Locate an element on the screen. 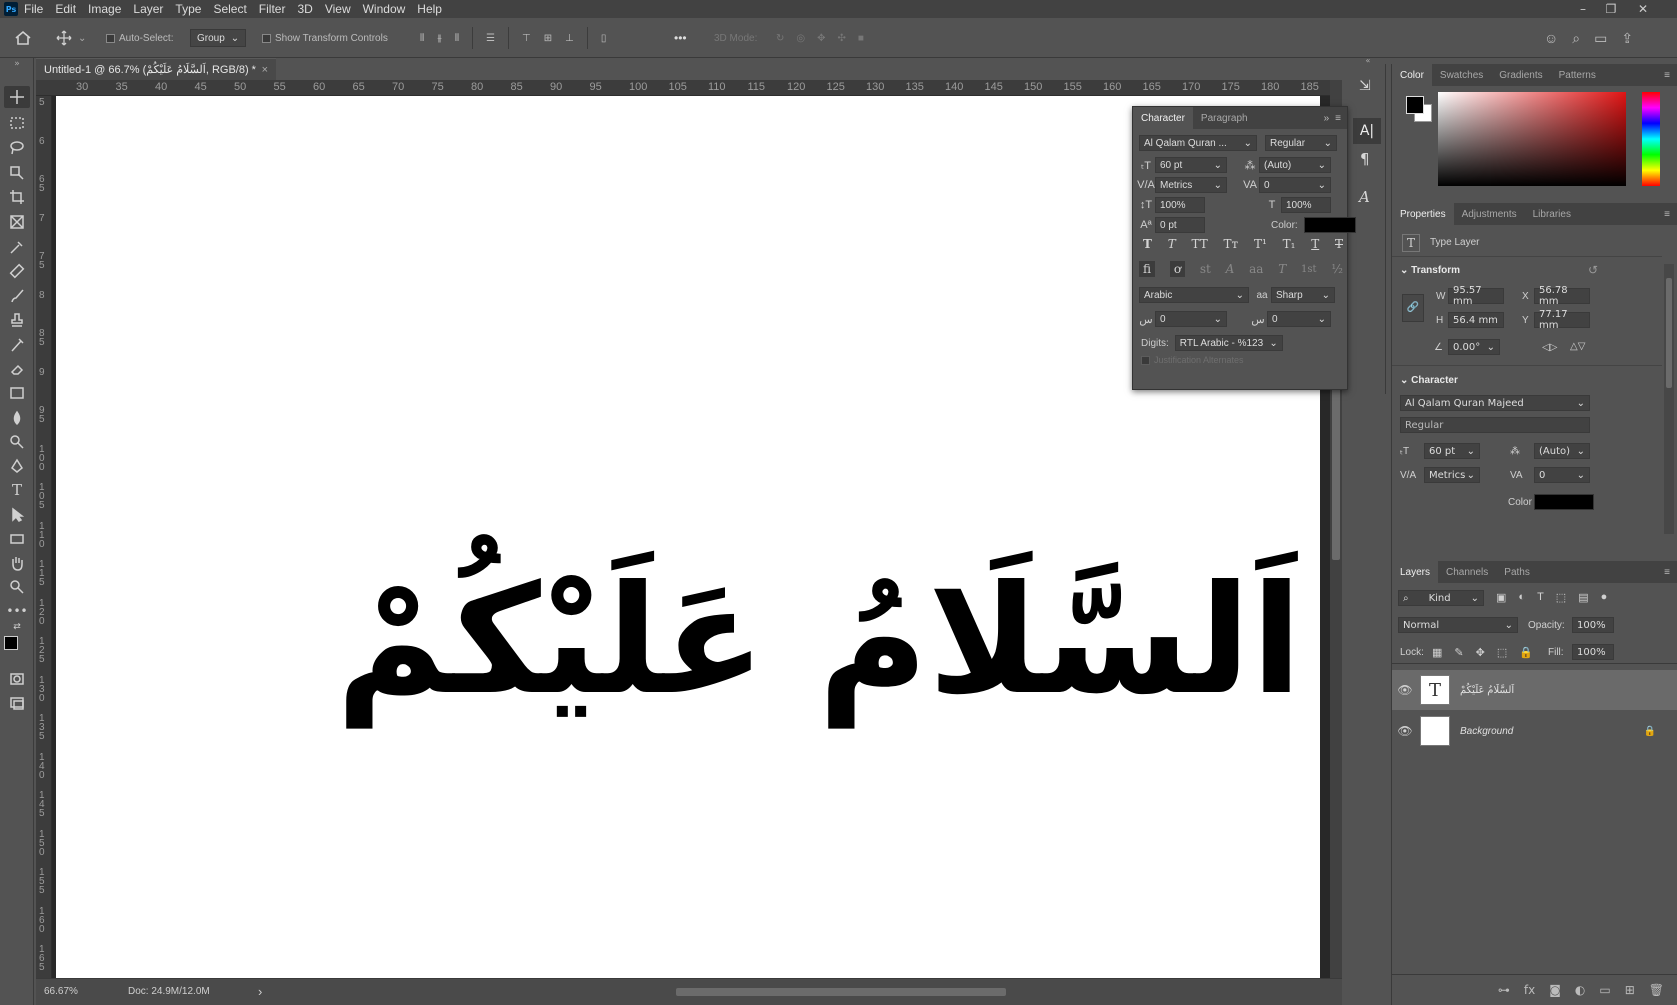  discretionary-ligatures-icon: st is located at coordinates (1205, 269).